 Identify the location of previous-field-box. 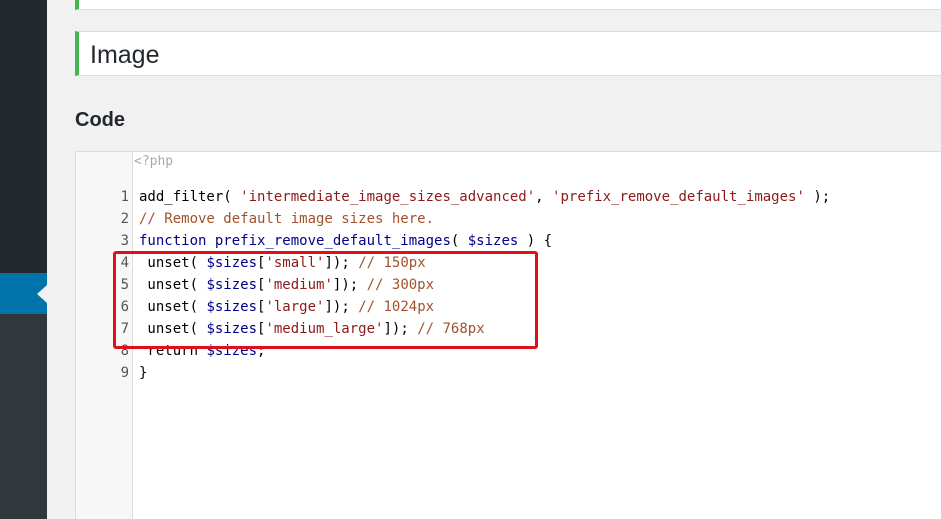
(508, 5).